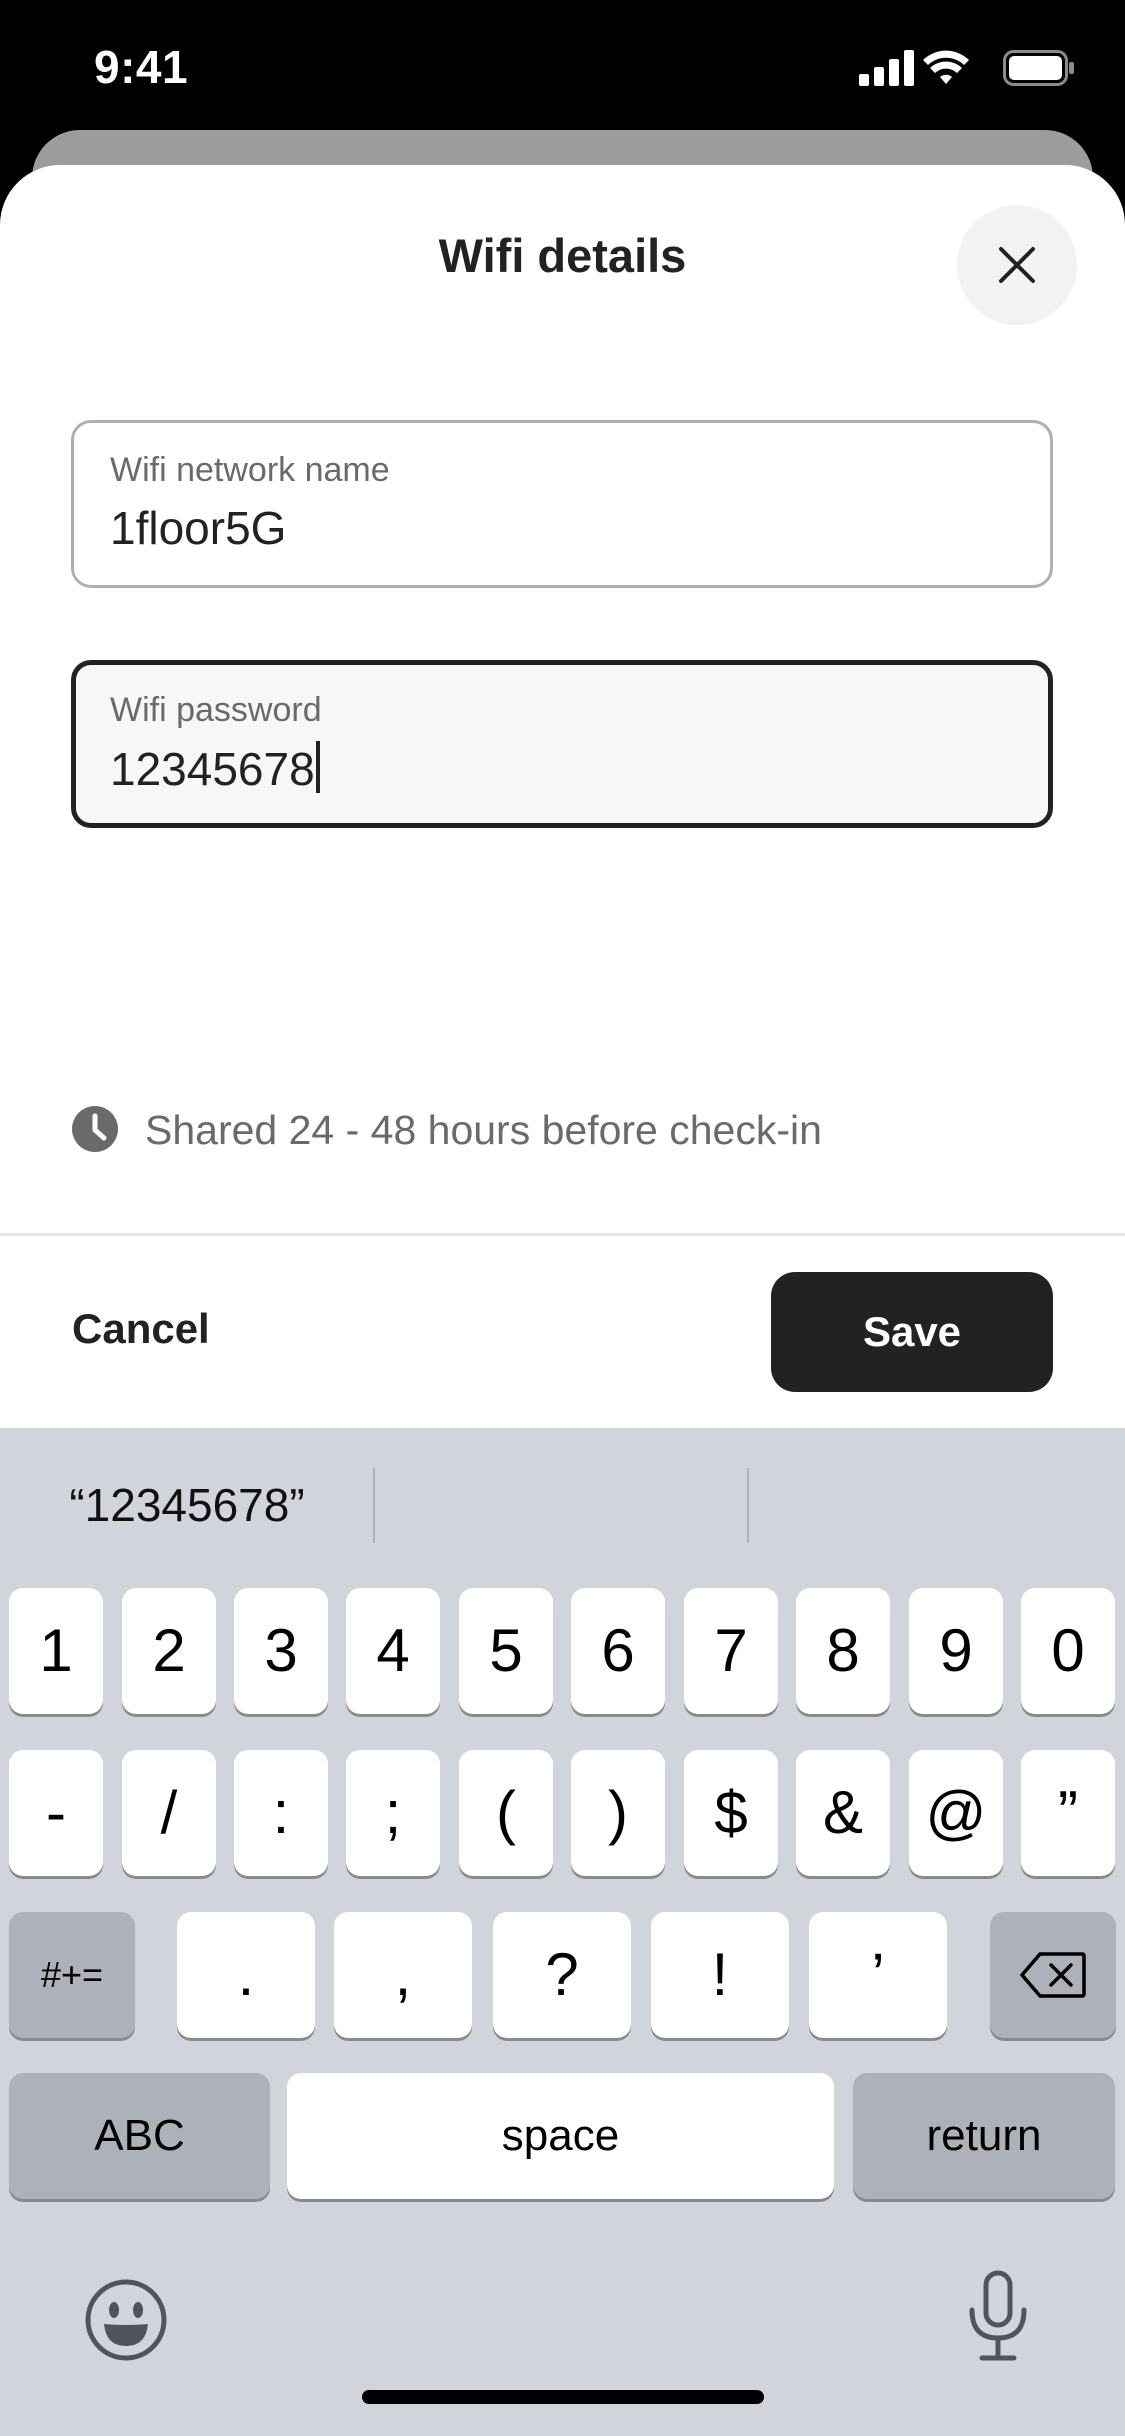  I want to click on key-apostrophe: ’, so click(878, 1975).